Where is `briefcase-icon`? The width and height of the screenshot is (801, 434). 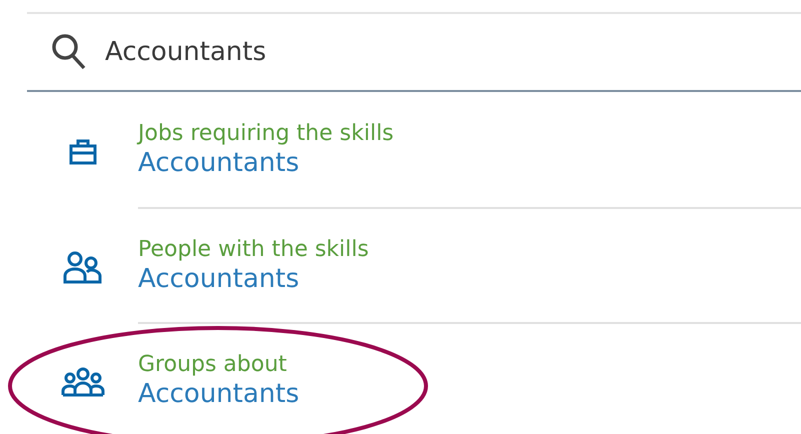 briefcase-icon is located at coordinates (82, 151).